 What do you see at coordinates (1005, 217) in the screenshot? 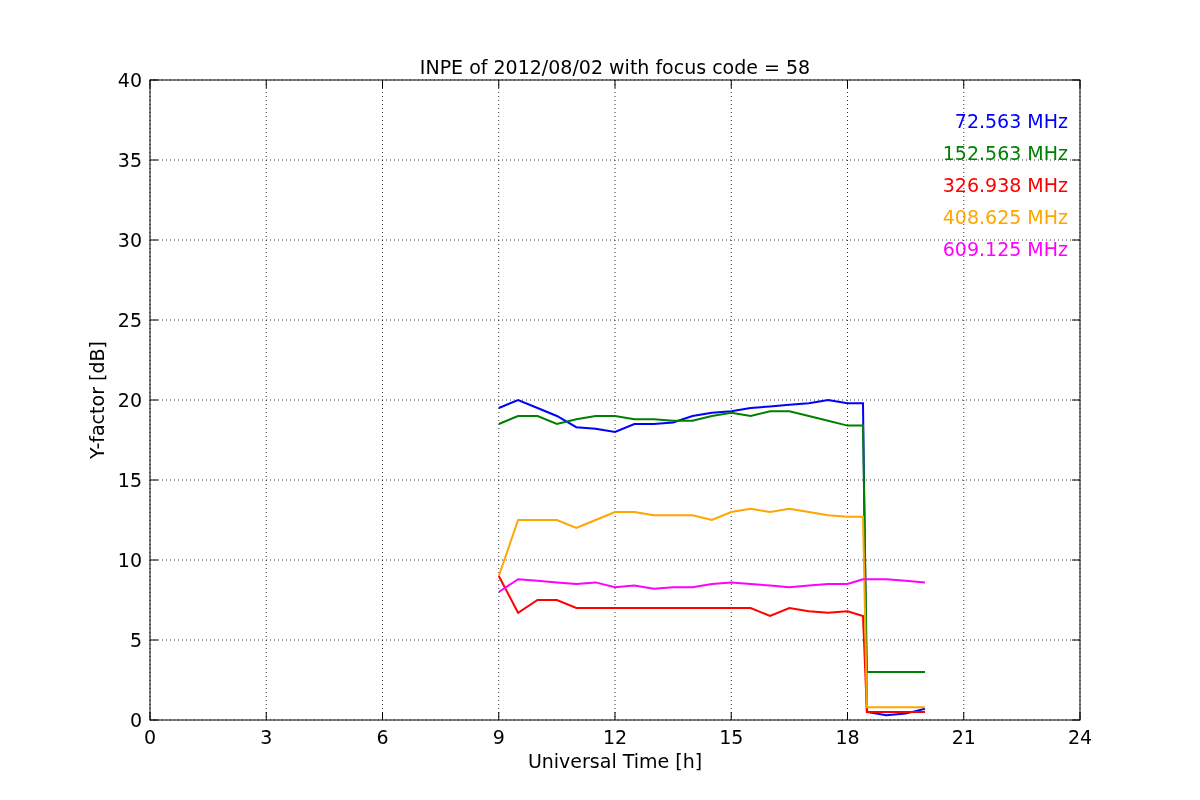
I see `legend-label: 408.625 MHz` at bounding box center [1005, 217].